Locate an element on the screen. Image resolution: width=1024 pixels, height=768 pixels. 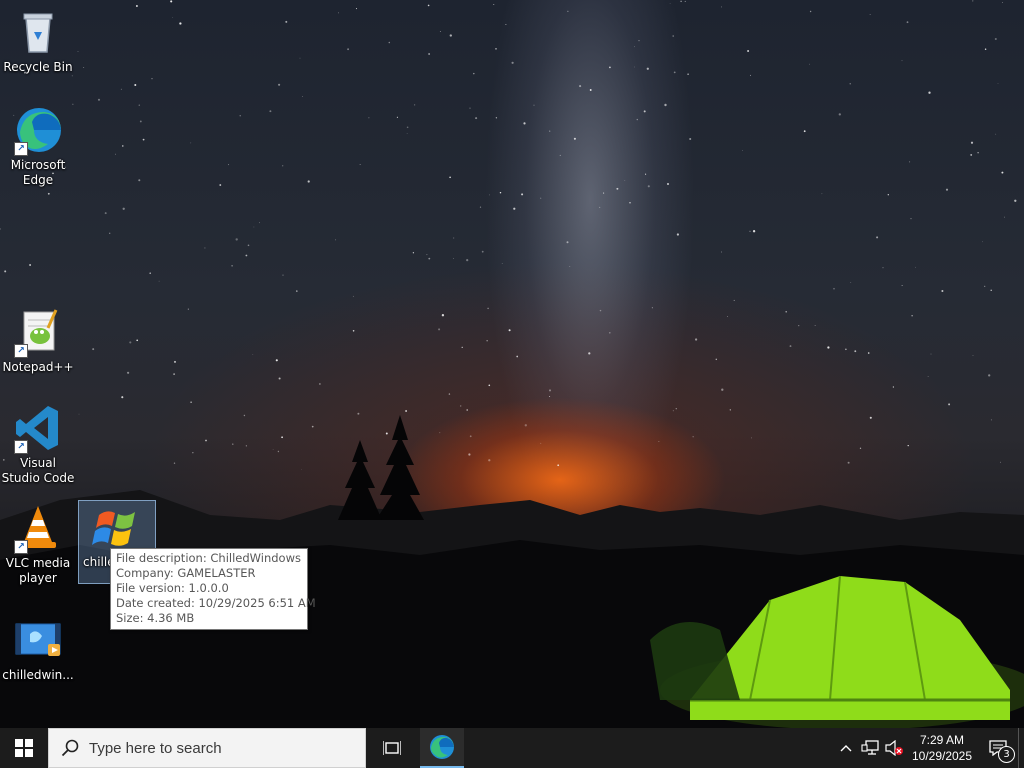
tooltip-company: Company: GAMELASTER is located at coordinates (186, 573).